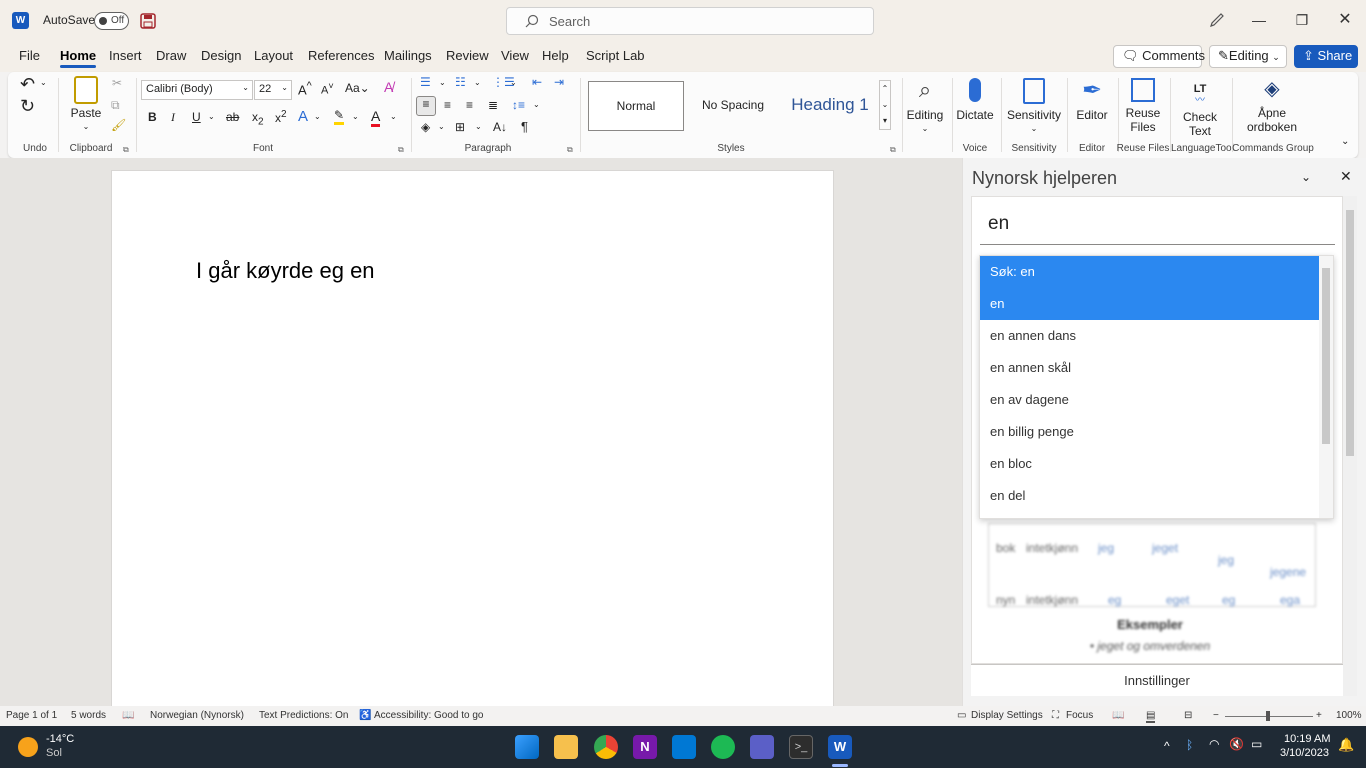 This screenshot has width=1366, height=768. What do you see at coordinates (305, 88) in the screenshot?
I see `grow-font-icon: A^` at bounding box center [305, 88].